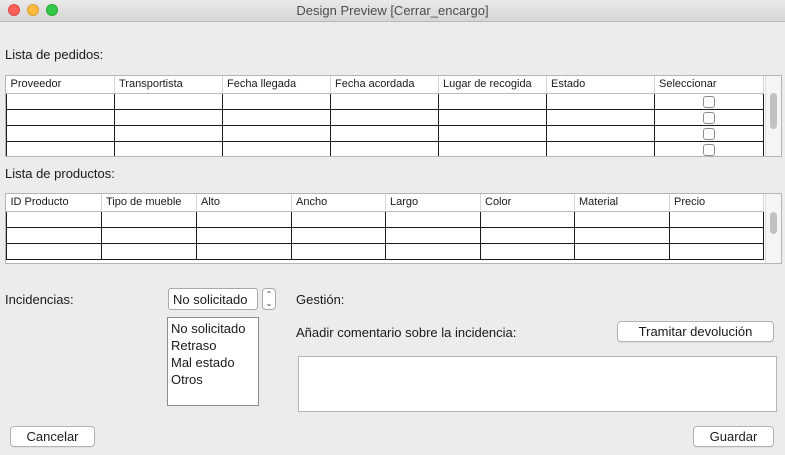 This screenshot has height=455, width=785. Describe the element at coordinates (773, 111) in the screenshot. I see `pedidos-scrollbar-thumb` at that location.